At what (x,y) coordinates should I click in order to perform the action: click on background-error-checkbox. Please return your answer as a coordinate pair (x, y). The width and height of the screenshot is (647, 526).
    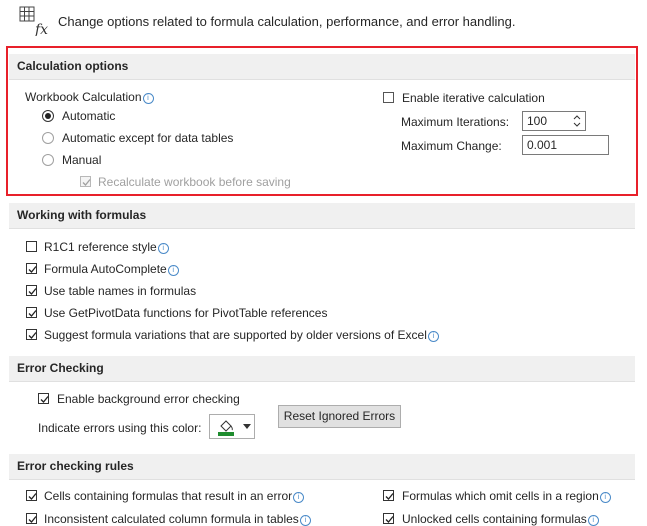
    Looking at the image, I should click on (43, 398).